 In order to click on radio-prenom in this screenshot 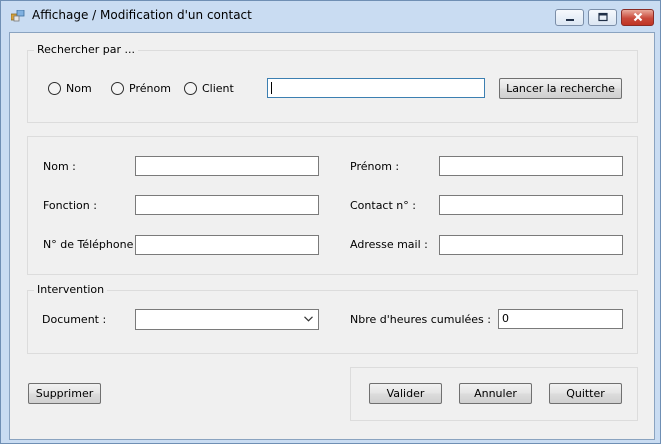, I will do `click(117, 88)`.